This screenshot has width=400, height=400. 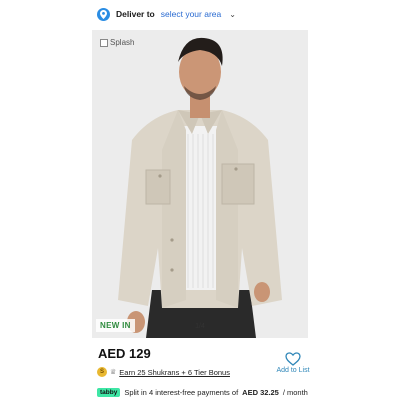 I want to click on location-pin-icon, so click(x=103, y=14).